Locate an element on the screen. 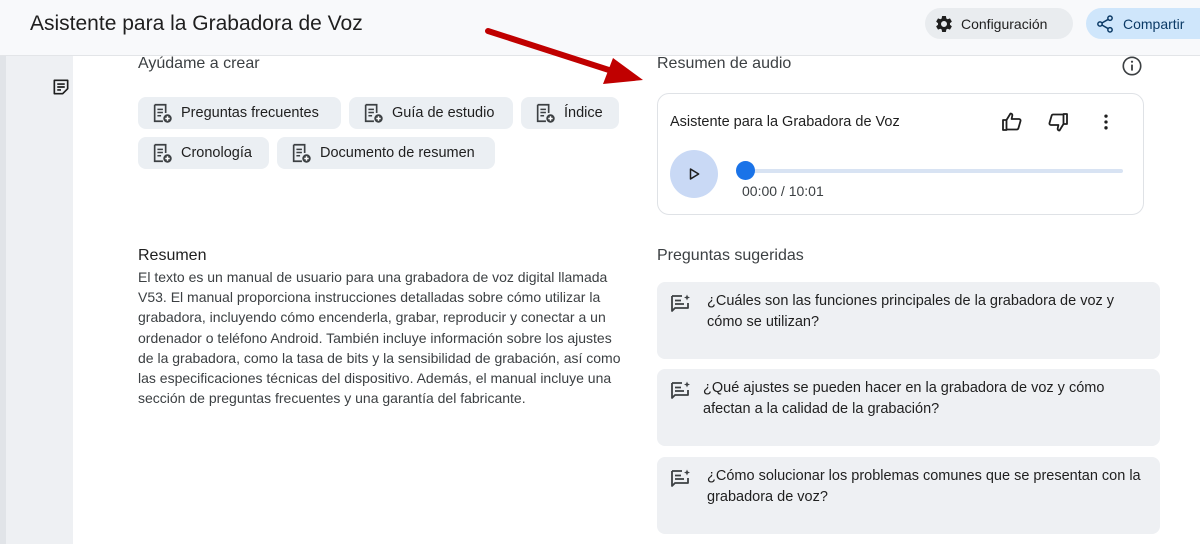 The height and width of the screenshot is (544, 1200). share-button: Compartir is located at coordinates (1143, 23).